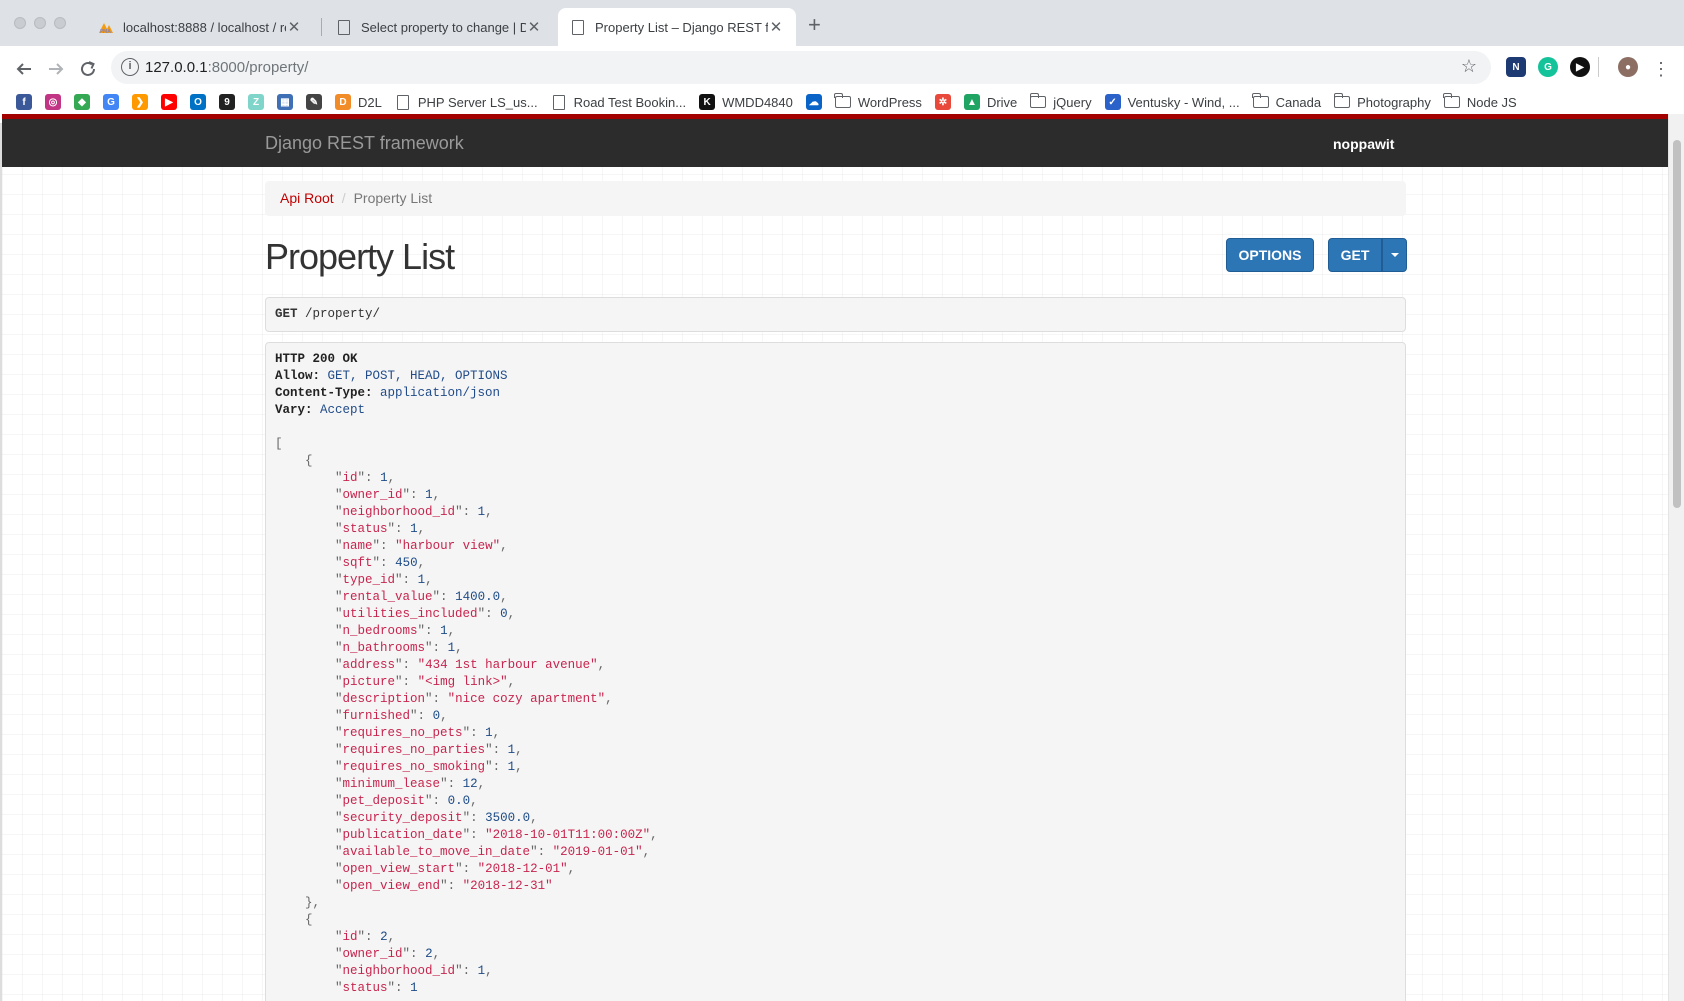 The width and height of the screenshot is (1684, 1001). Describe the element at coordinates (439, 27) in the screenshot. I see `tab-django-admin: Select property to change | Dja ✕` at that location.